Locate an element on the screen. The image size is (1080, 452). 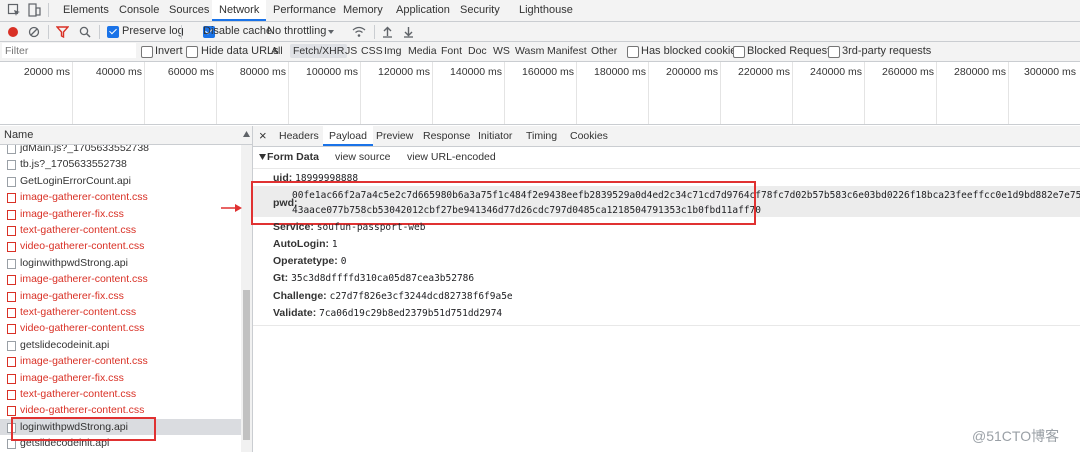
network-conditions-icon is located at coordinates (359, 32).